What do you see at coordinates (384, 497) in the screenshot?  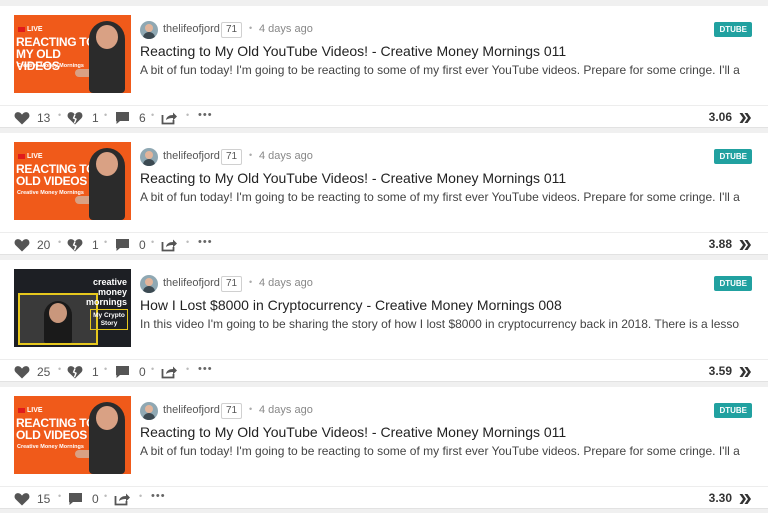 I see `post-actions: 15 • 0 • • ••• 3.30` at bounding box center [384, 497].